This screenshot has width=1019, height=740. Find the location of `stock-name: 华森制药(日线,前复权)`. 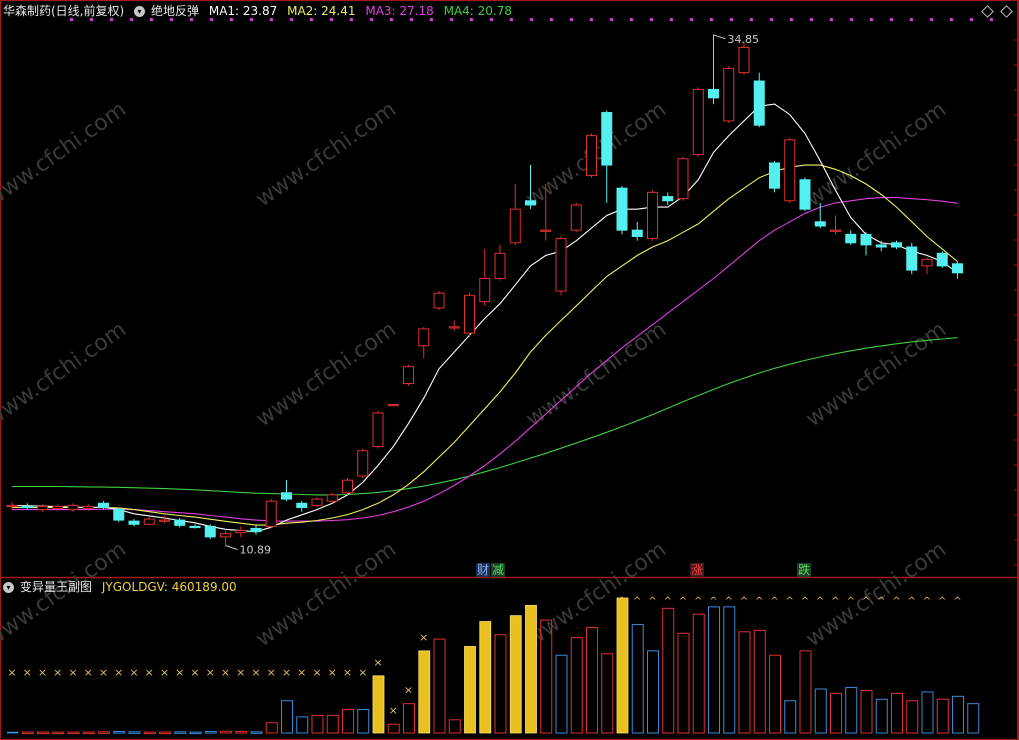

stock-name: 华森制药(日线,前复权) is located at coordinates (63, 11).